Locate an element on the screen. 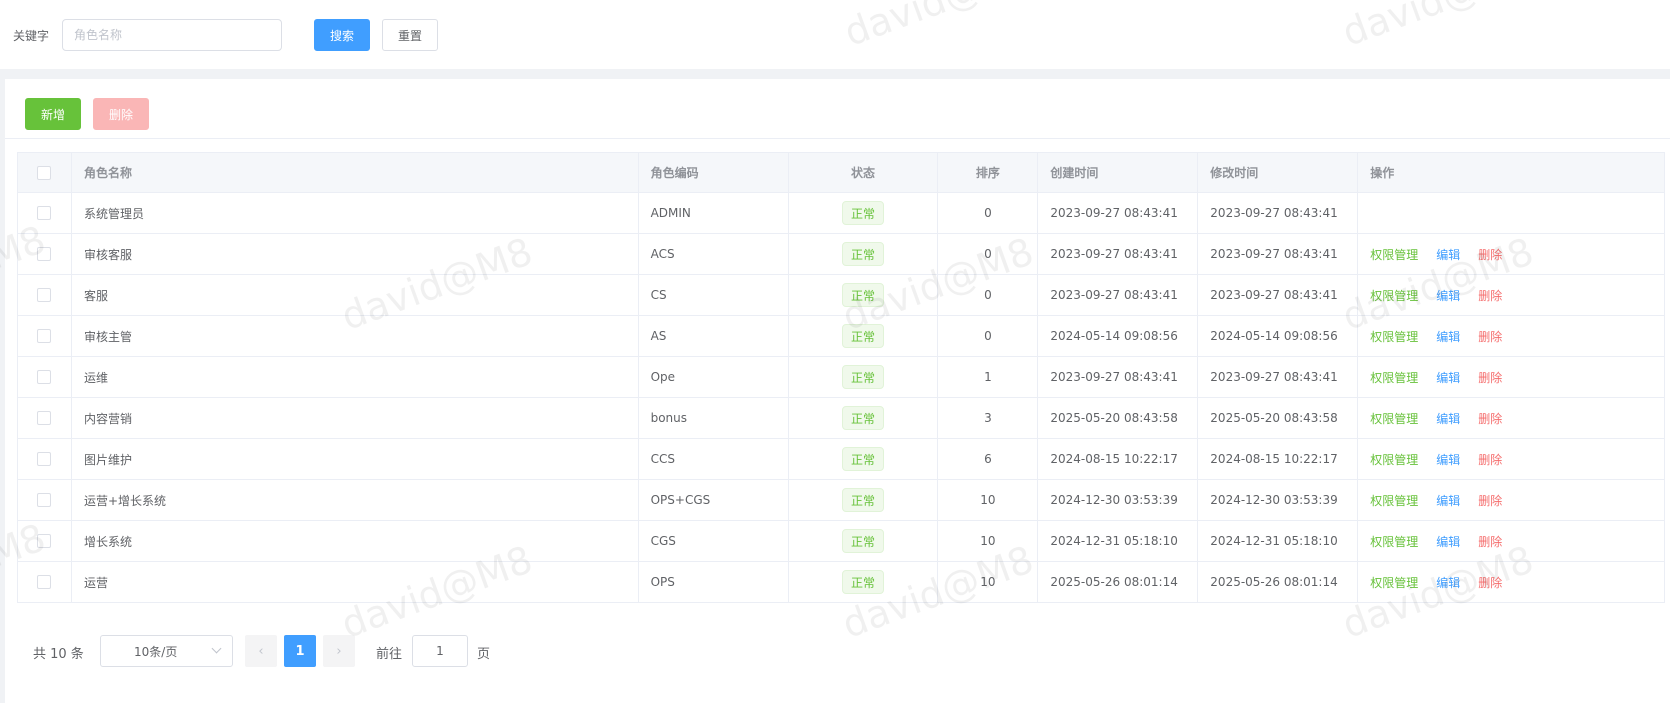  modified-time-cell: 2024-05-14 09:08:56 is located at coordinates (1278, 336).